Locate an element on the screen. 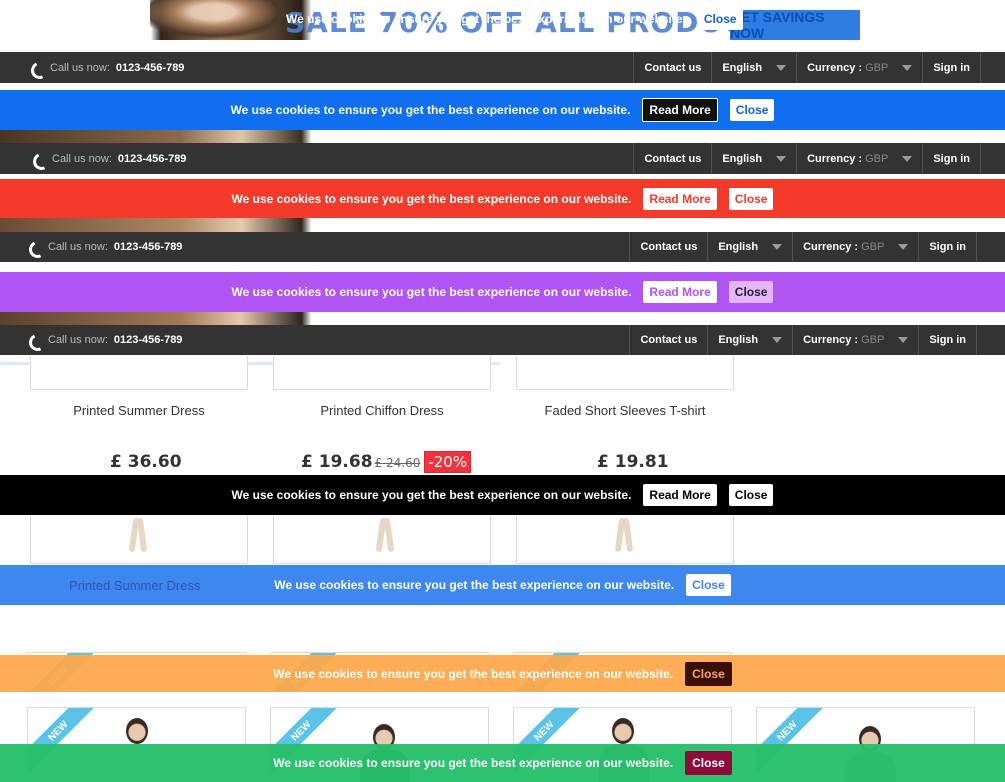 The image size is (1005, 782). discount-badge: -20% is located at coordinates (448, 462).